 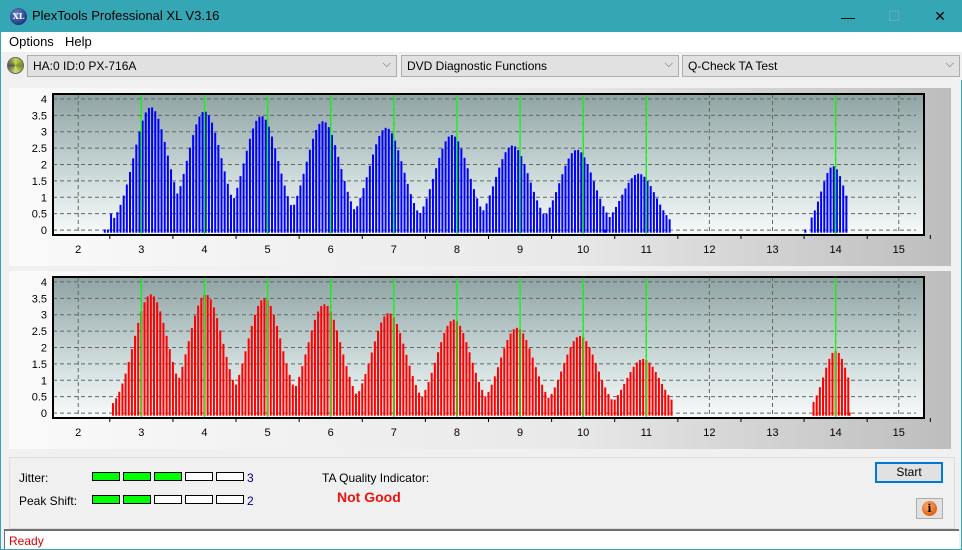 I want to click on window-title: PlexTools Professional XL V3.16, so click(x=126, y=15).